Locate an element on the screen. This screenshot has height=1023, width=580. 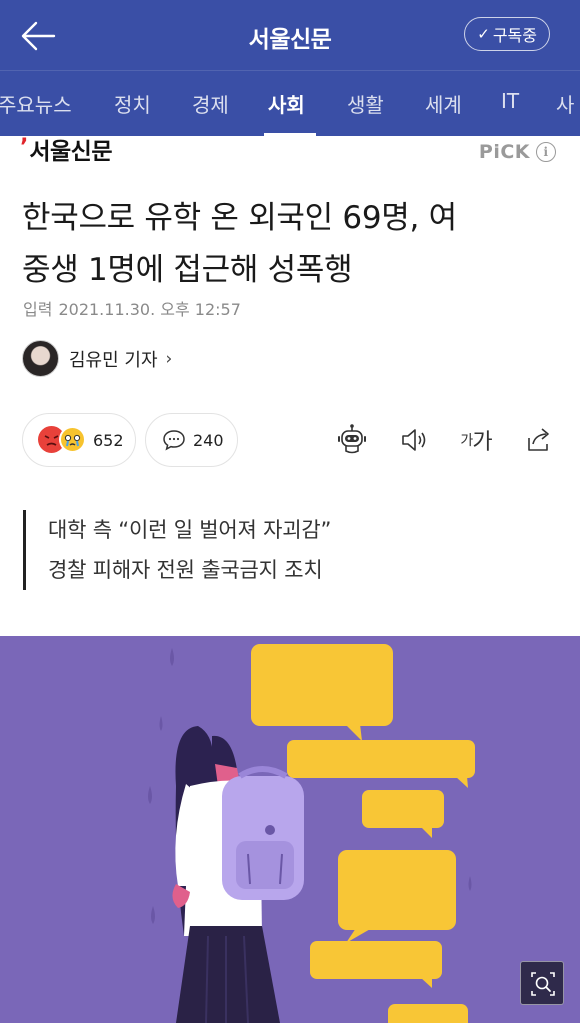
pick-badge: PiCK i is located at coordinates (517, 152).